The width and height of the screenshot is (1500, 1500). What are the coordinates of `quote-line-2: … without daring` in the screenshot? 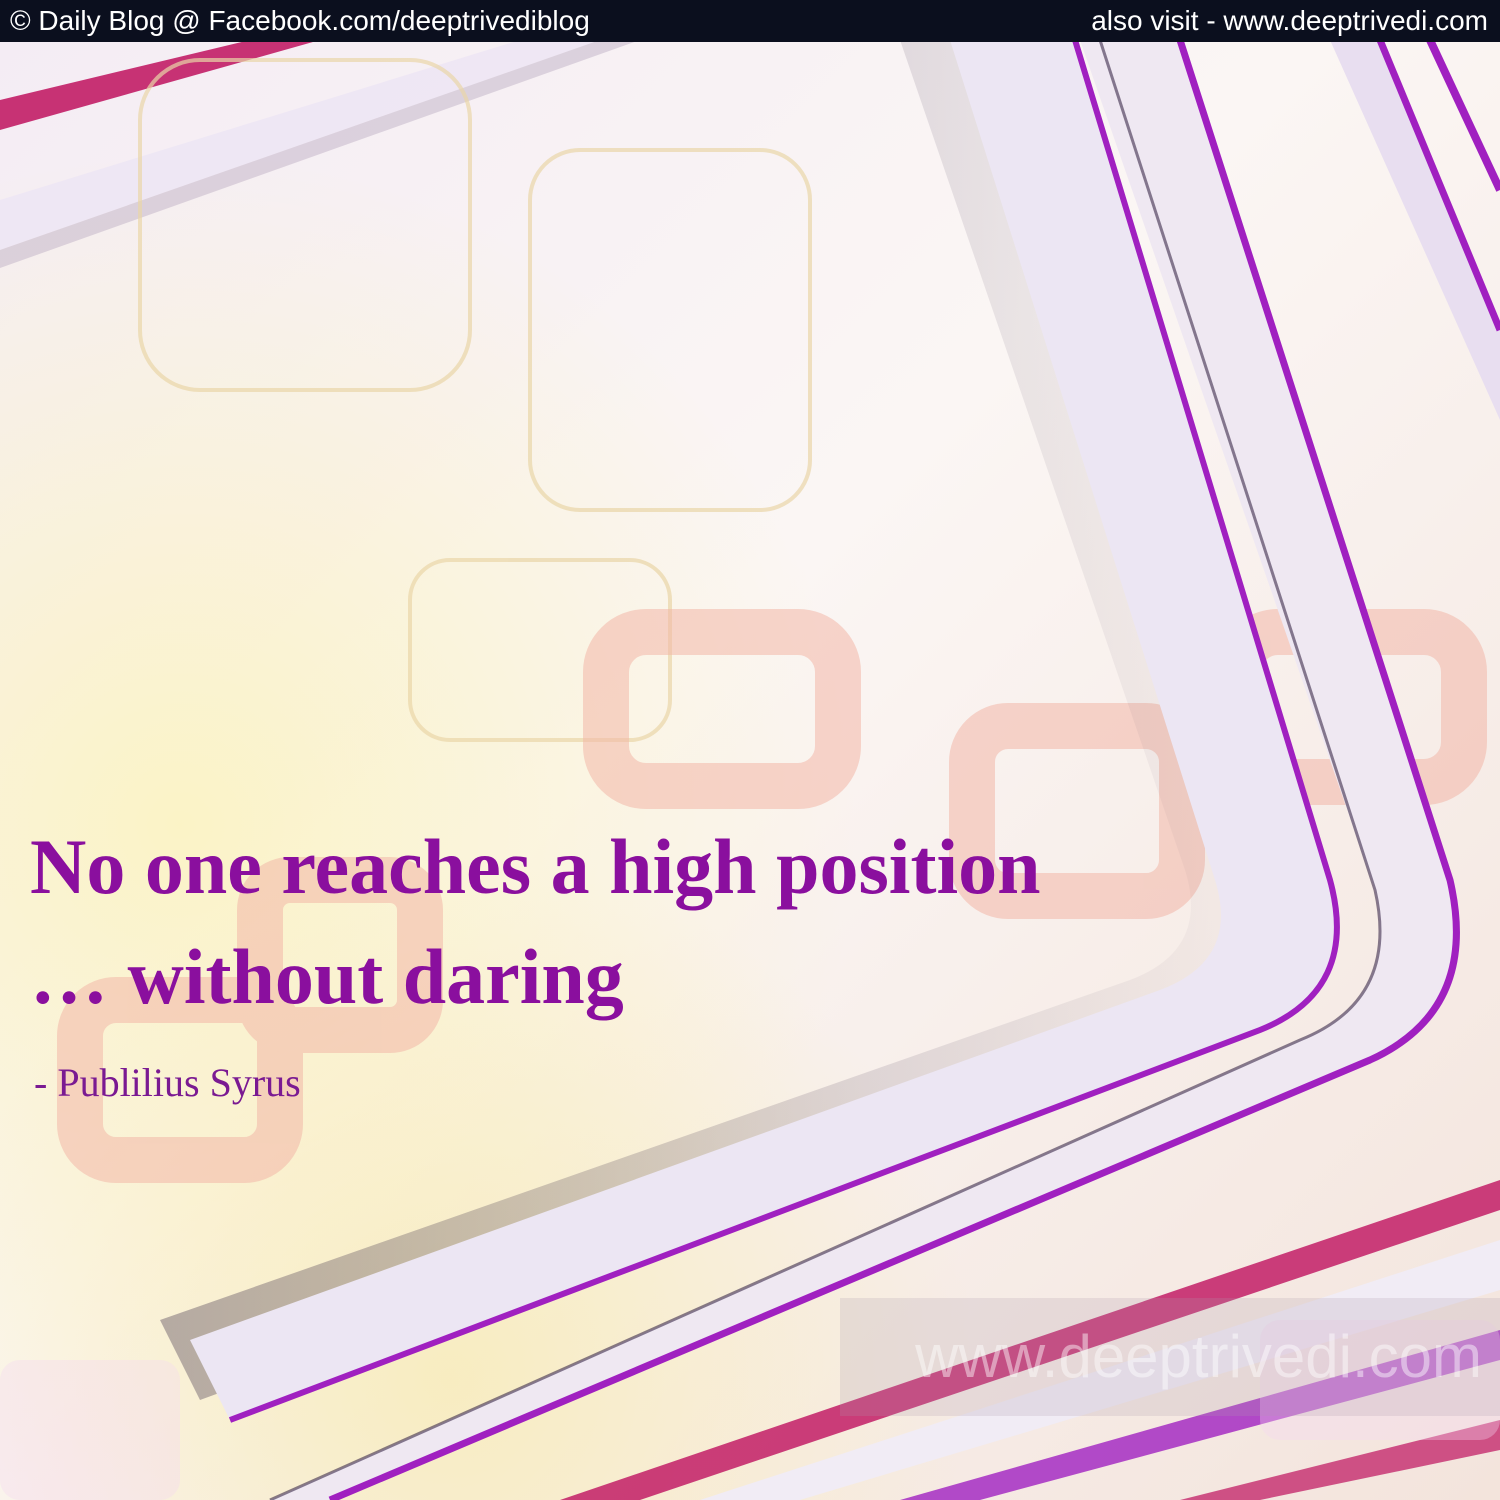 It's located at (327, 976).